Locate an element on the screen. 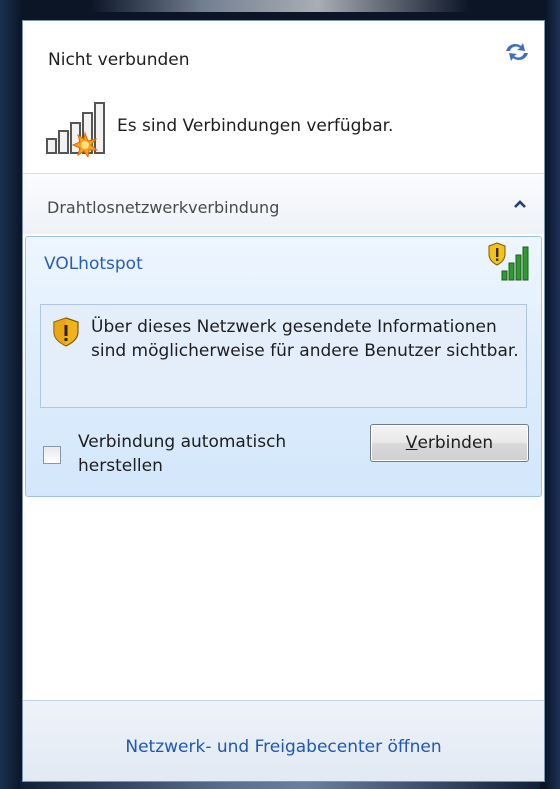 The image size is (560, 789). refresh-icon is located at coordinates (517, 52).